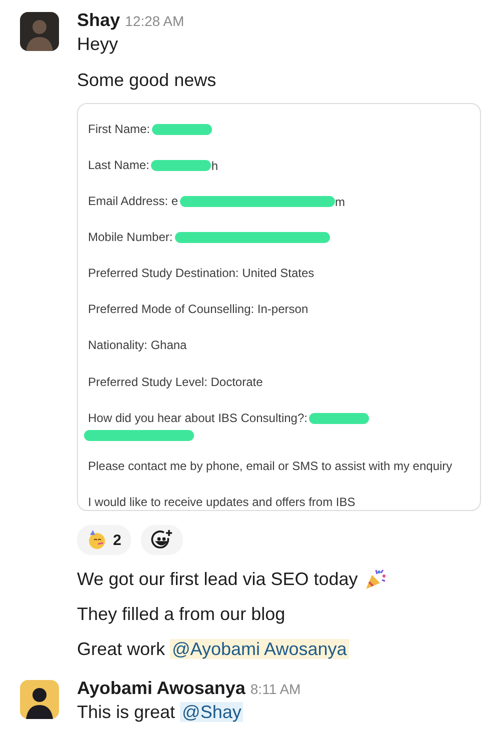 This screenshot has width=499, height=736. I want to click on message-time: 8:11 AM, so click(275, 689).